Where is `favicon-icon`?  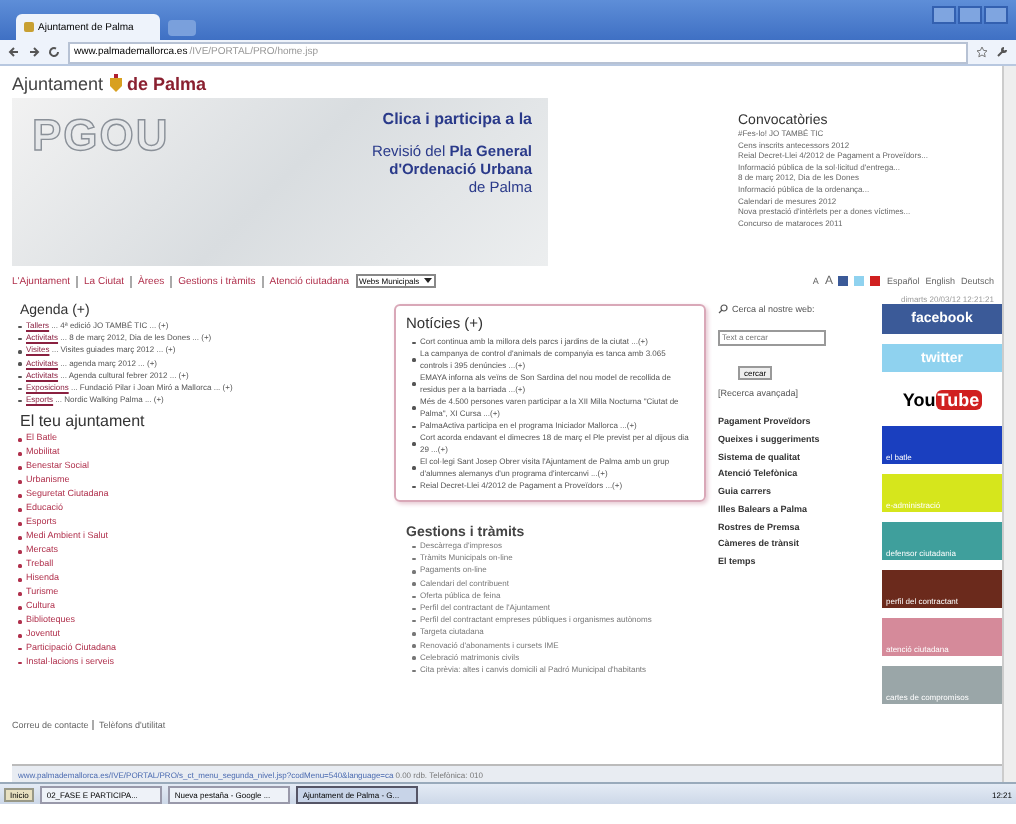
favicon-icon is located at coordinates (29, 27).